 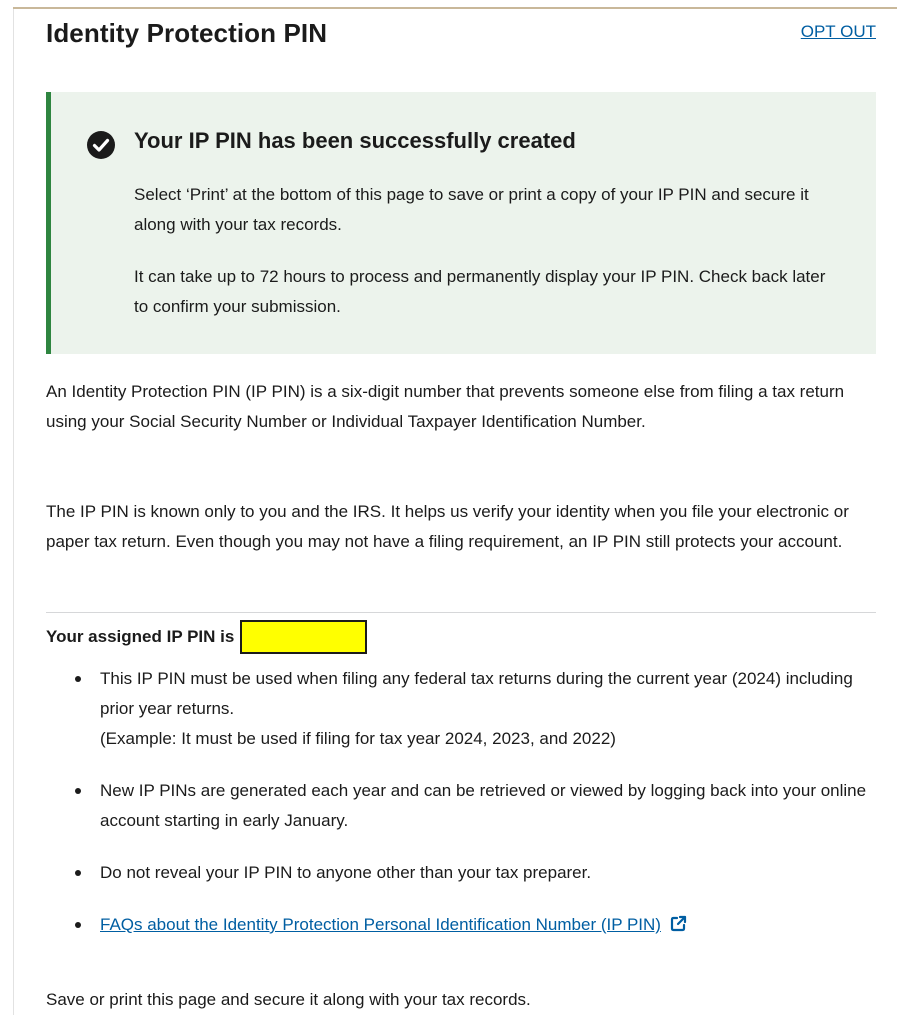 What do you see at coordinates (461, 612) in the screenshot?
I see `section-divider` at bounding box center [461, 612].